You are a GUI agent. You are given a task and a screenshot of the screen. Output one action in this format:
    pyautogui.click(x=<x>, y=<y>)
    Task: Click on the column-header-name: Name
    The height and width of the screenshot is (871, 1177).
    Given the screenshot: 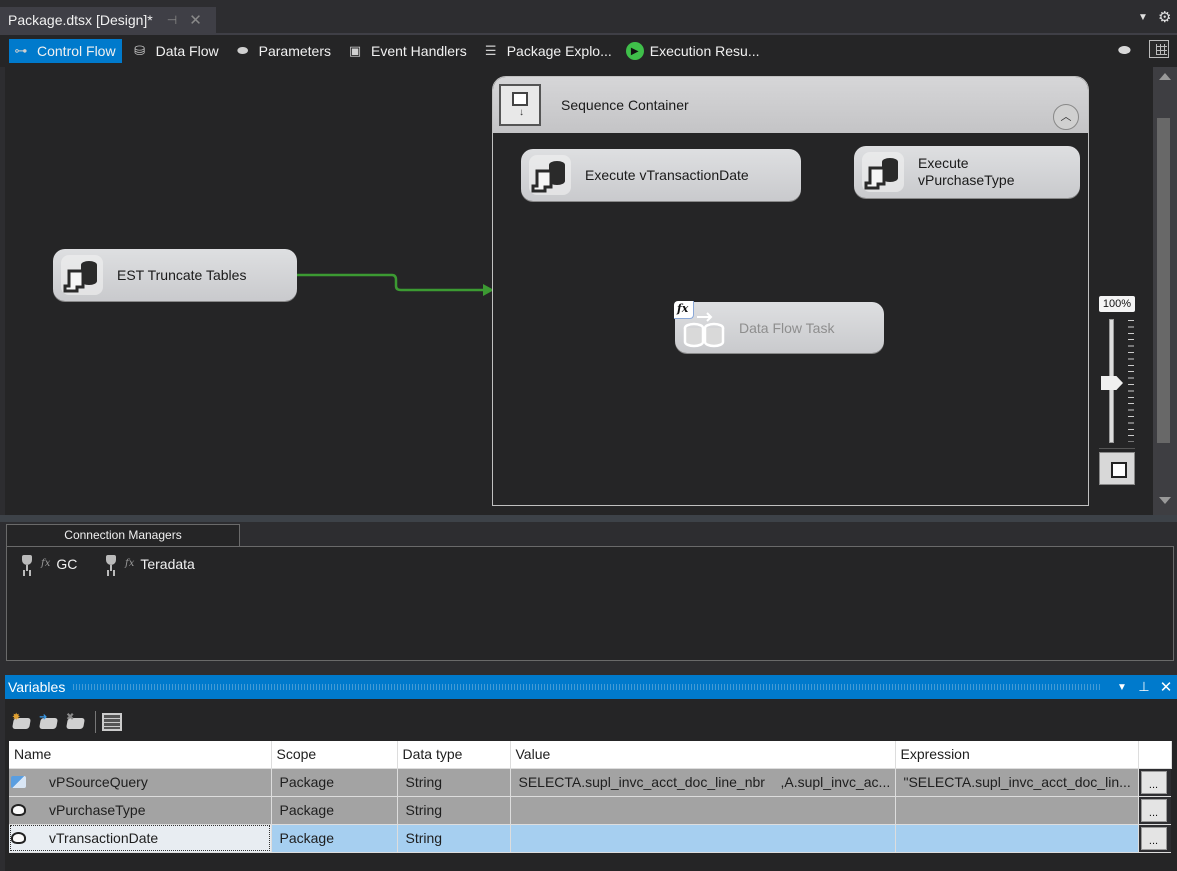 What is the action you would take?
    pyautogui.click(x=140, y=755)
    